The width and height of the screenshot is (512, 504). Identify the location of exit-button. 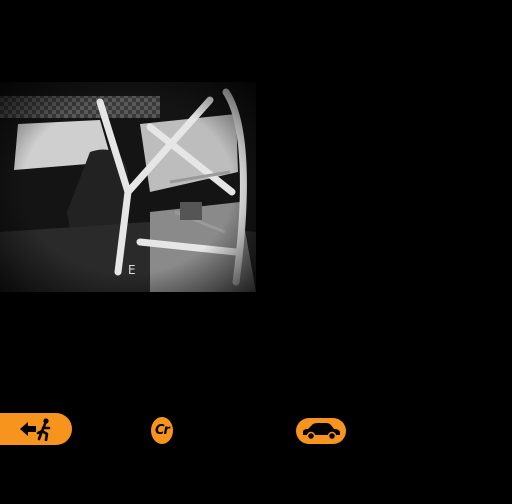
(36, 429).